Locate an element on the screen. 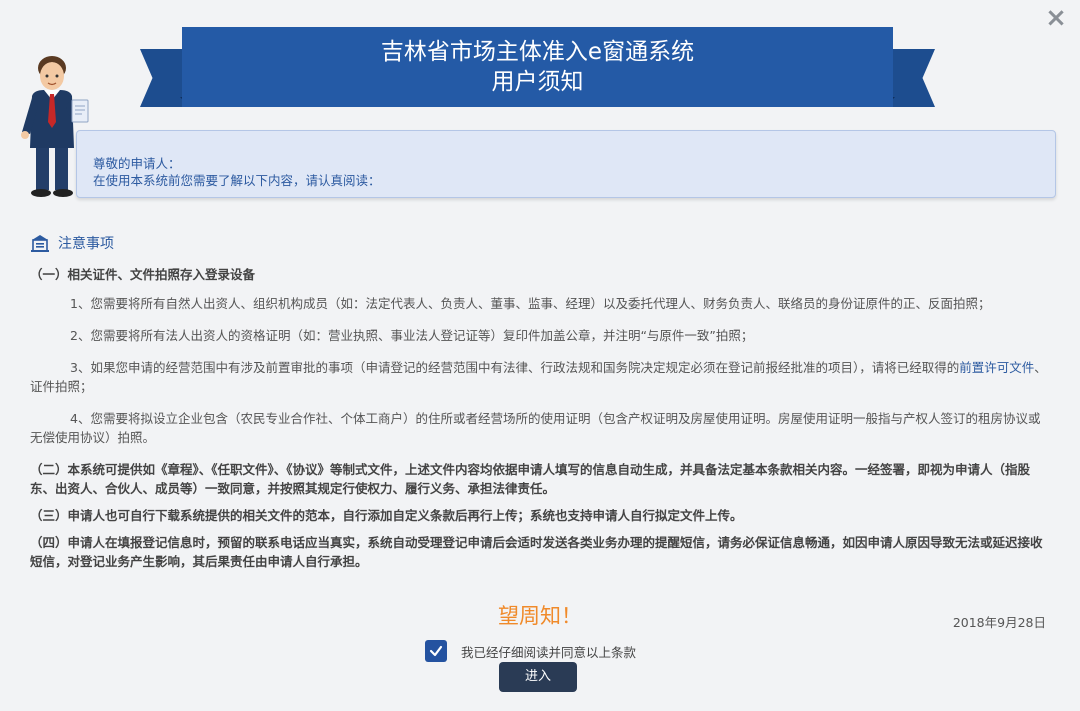  notice-date: 2018年9月28日 is located at coordinates (999, 622).